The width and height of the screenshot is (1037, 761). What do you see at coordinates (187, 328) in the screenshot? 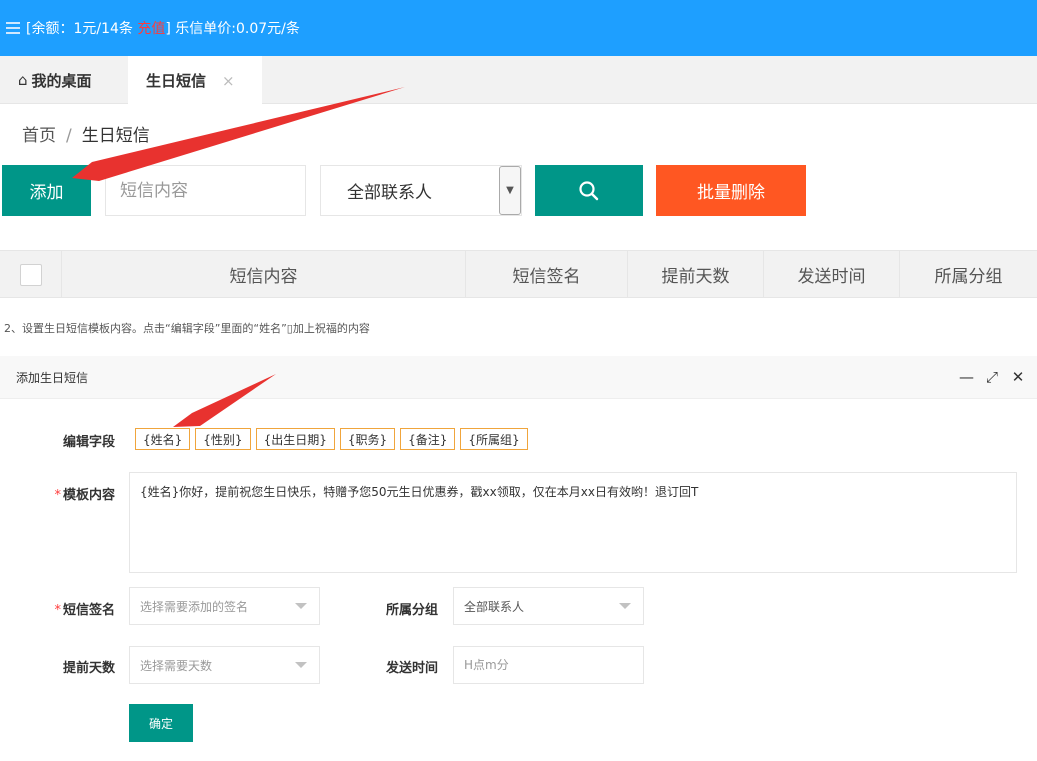
I see `instruction-text: 2、设置生日短信模板内容。点击“编辑字段”里面的“姓名”▯加上祝福的内容` at bounding box center [187, 328].